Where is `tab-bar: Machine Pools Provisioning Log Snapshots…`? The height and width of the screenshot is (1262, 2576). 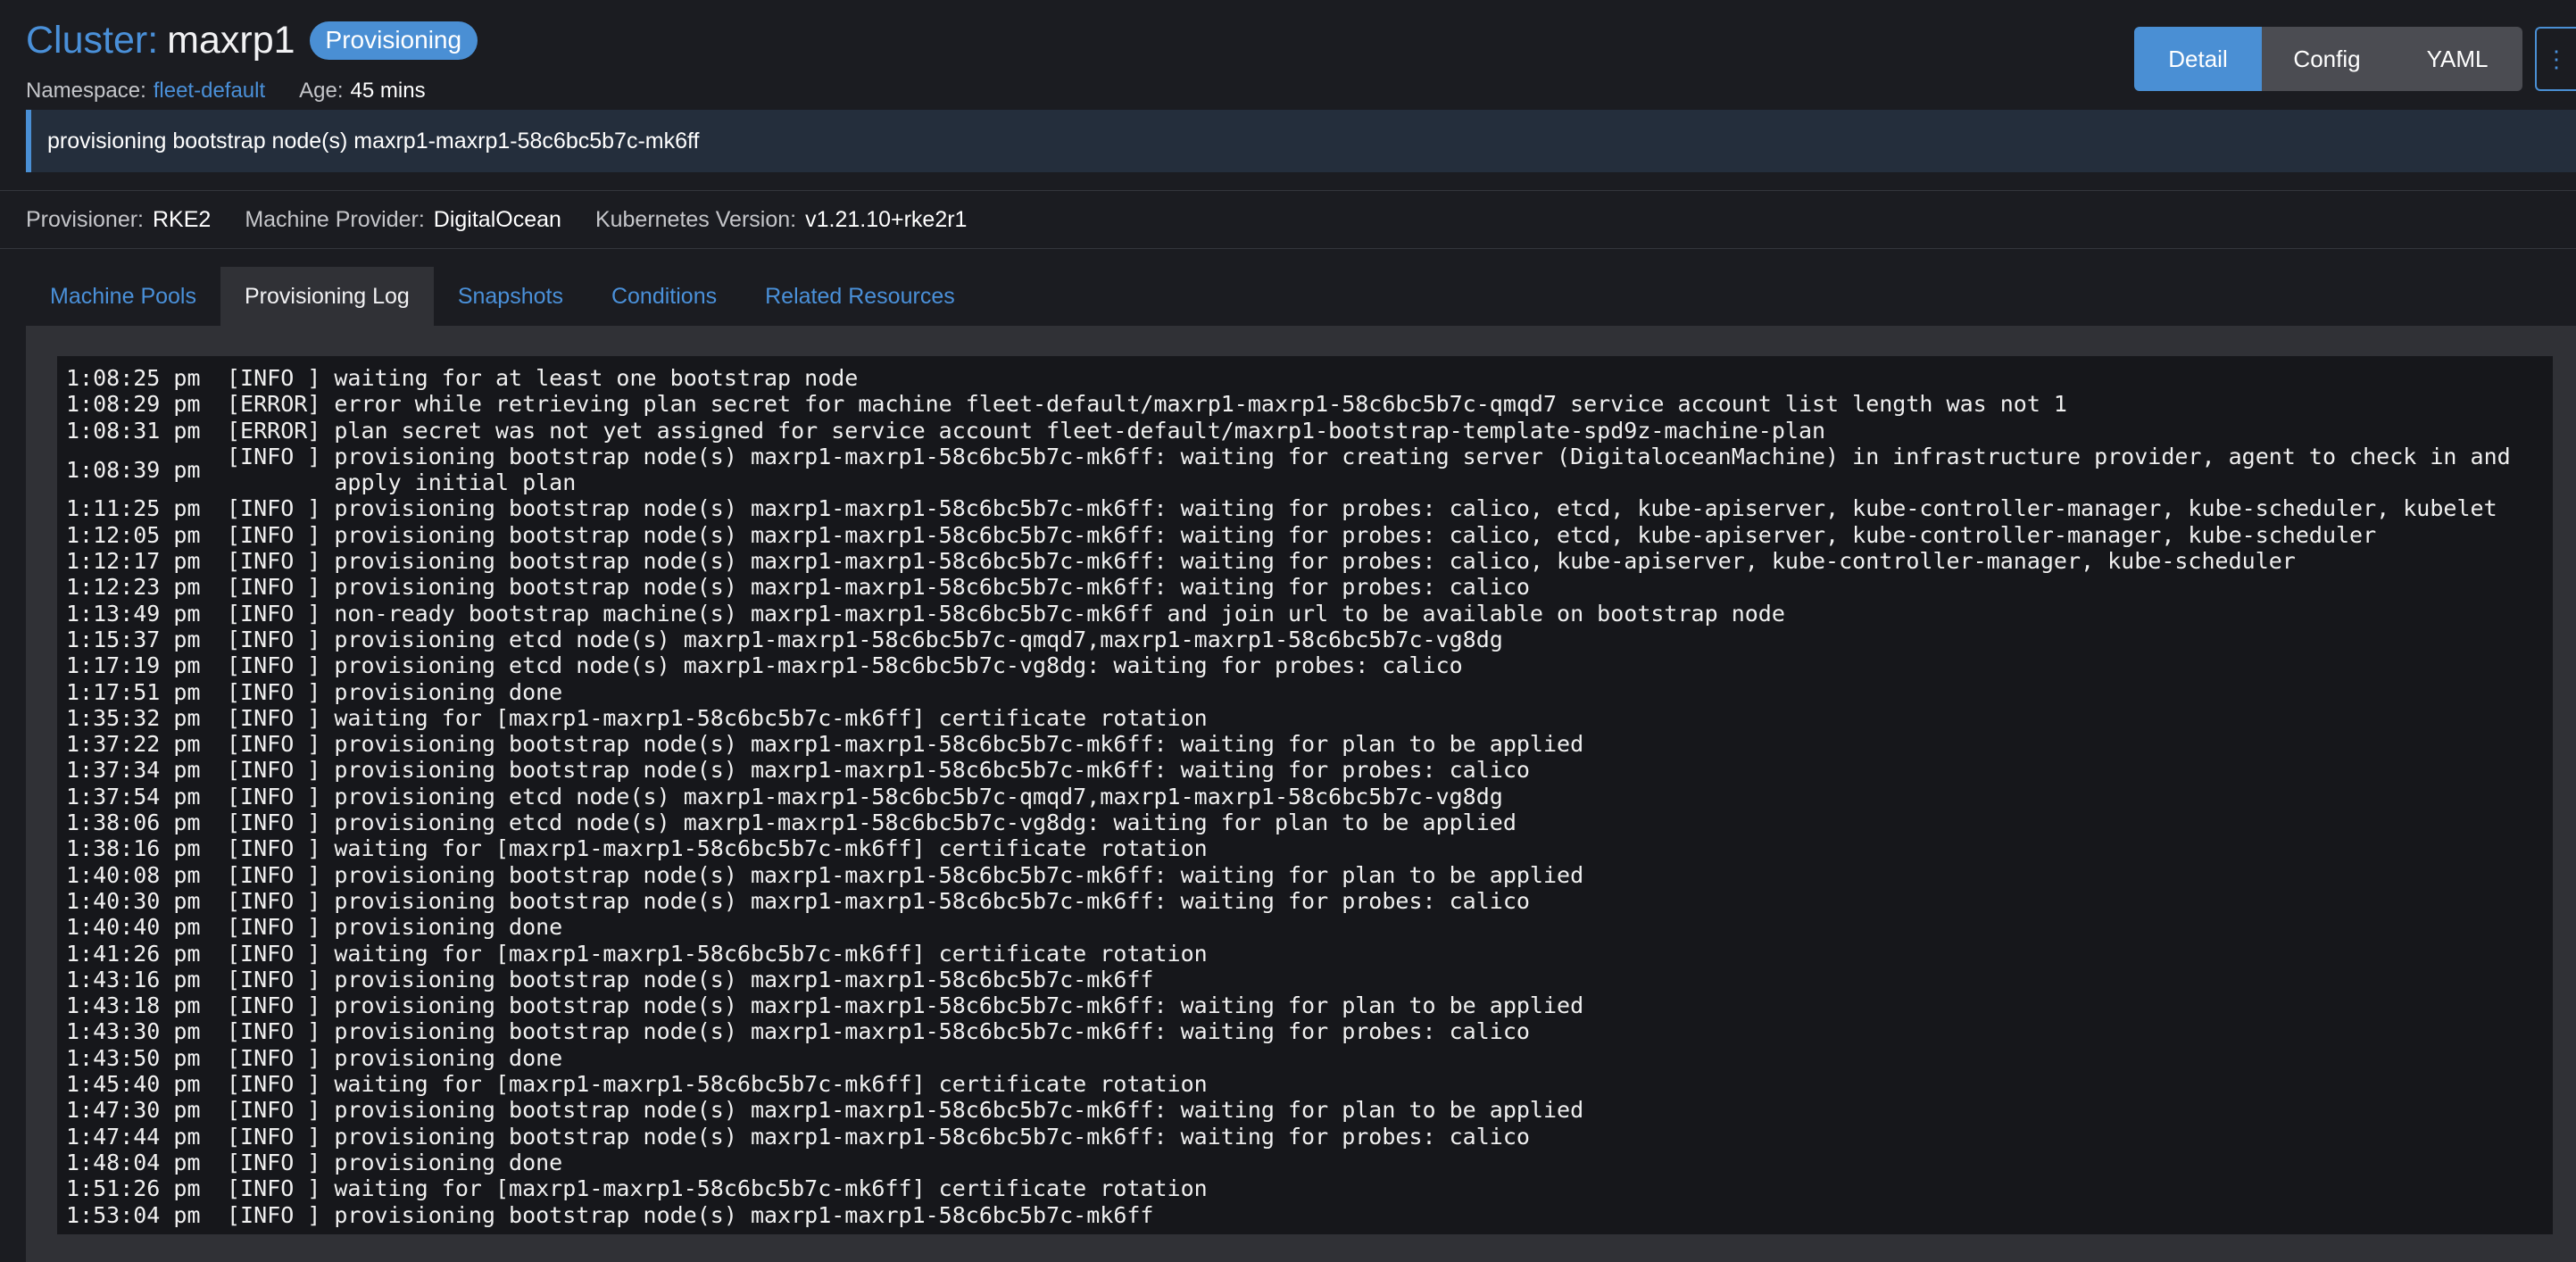
tab-bar: Machine Pools Provisioning Log Snapshots… is located at coordinates (502, 296).